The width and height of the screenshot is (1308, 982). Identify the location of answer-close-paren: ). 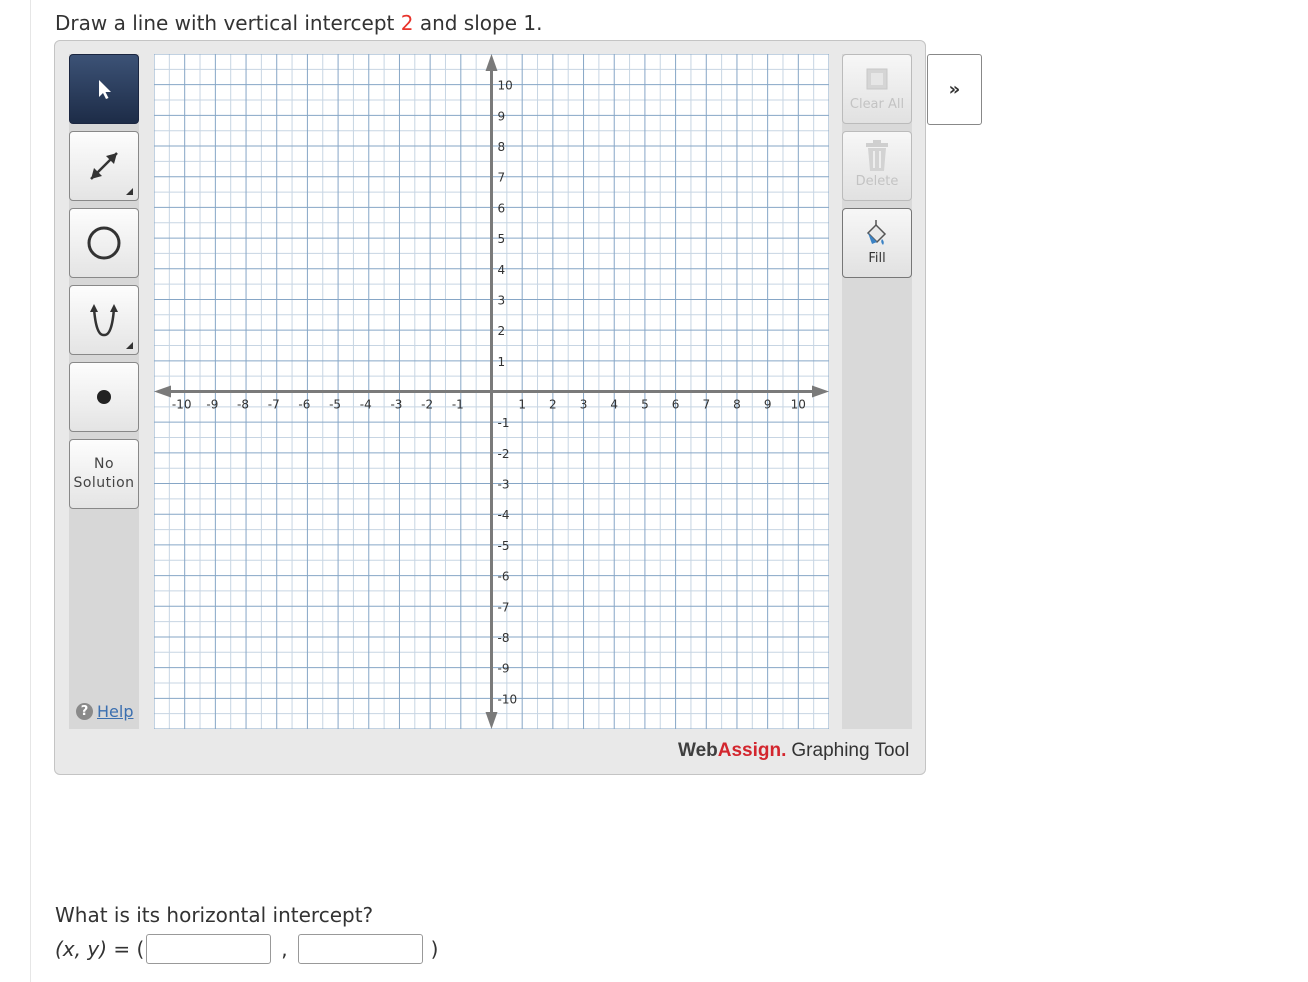
(434, 949).